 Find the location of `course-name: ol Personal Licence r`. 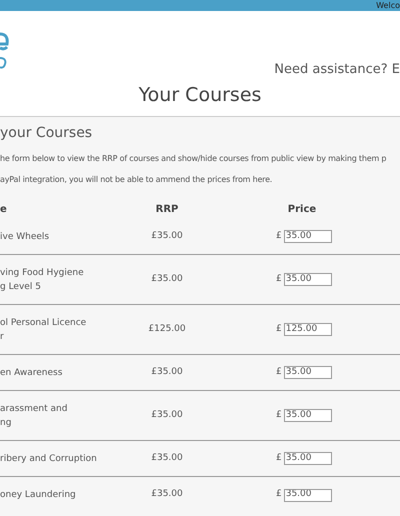

course-name: ol Personal Licence r is located at coordinates (44, 330).